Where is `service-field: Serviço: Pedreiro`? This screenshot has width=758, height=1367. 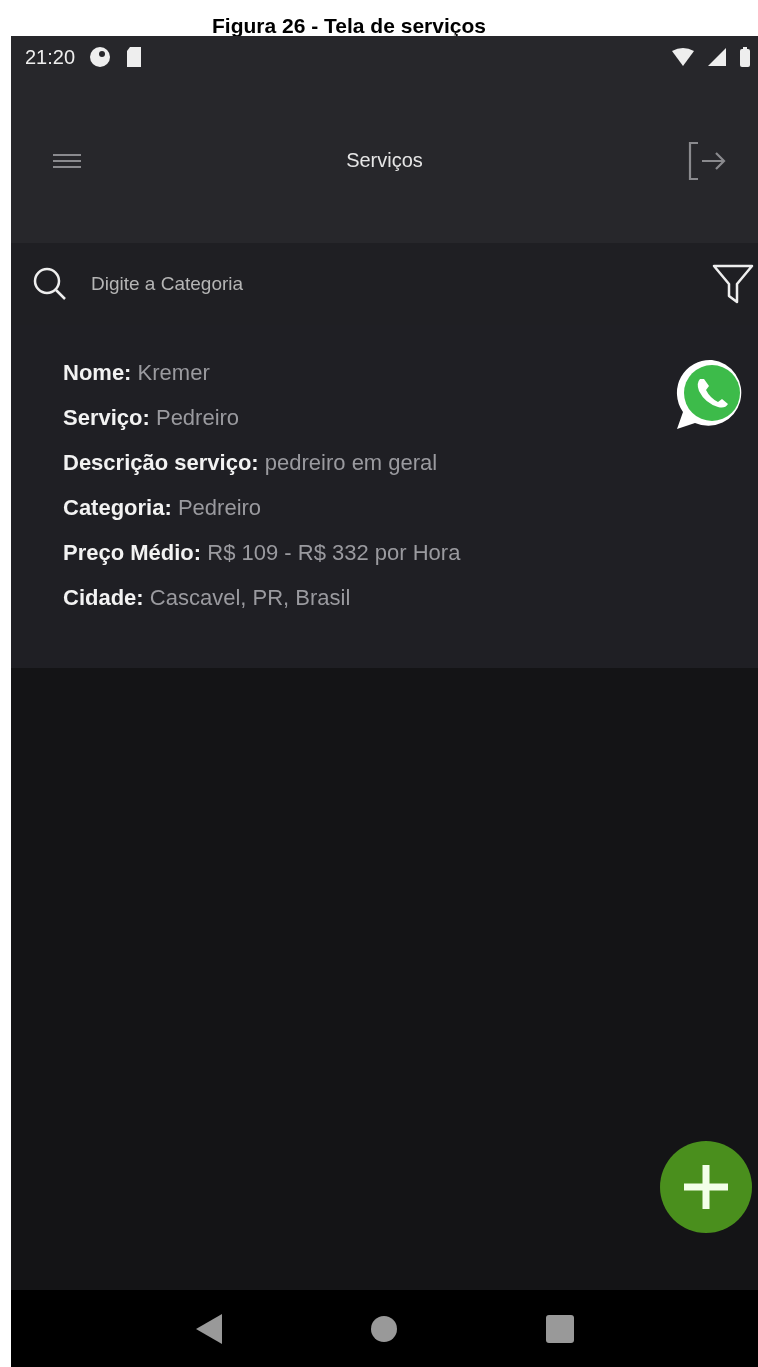
service-field: Serviço: Pedreiro is located at coordinates (368, 418).